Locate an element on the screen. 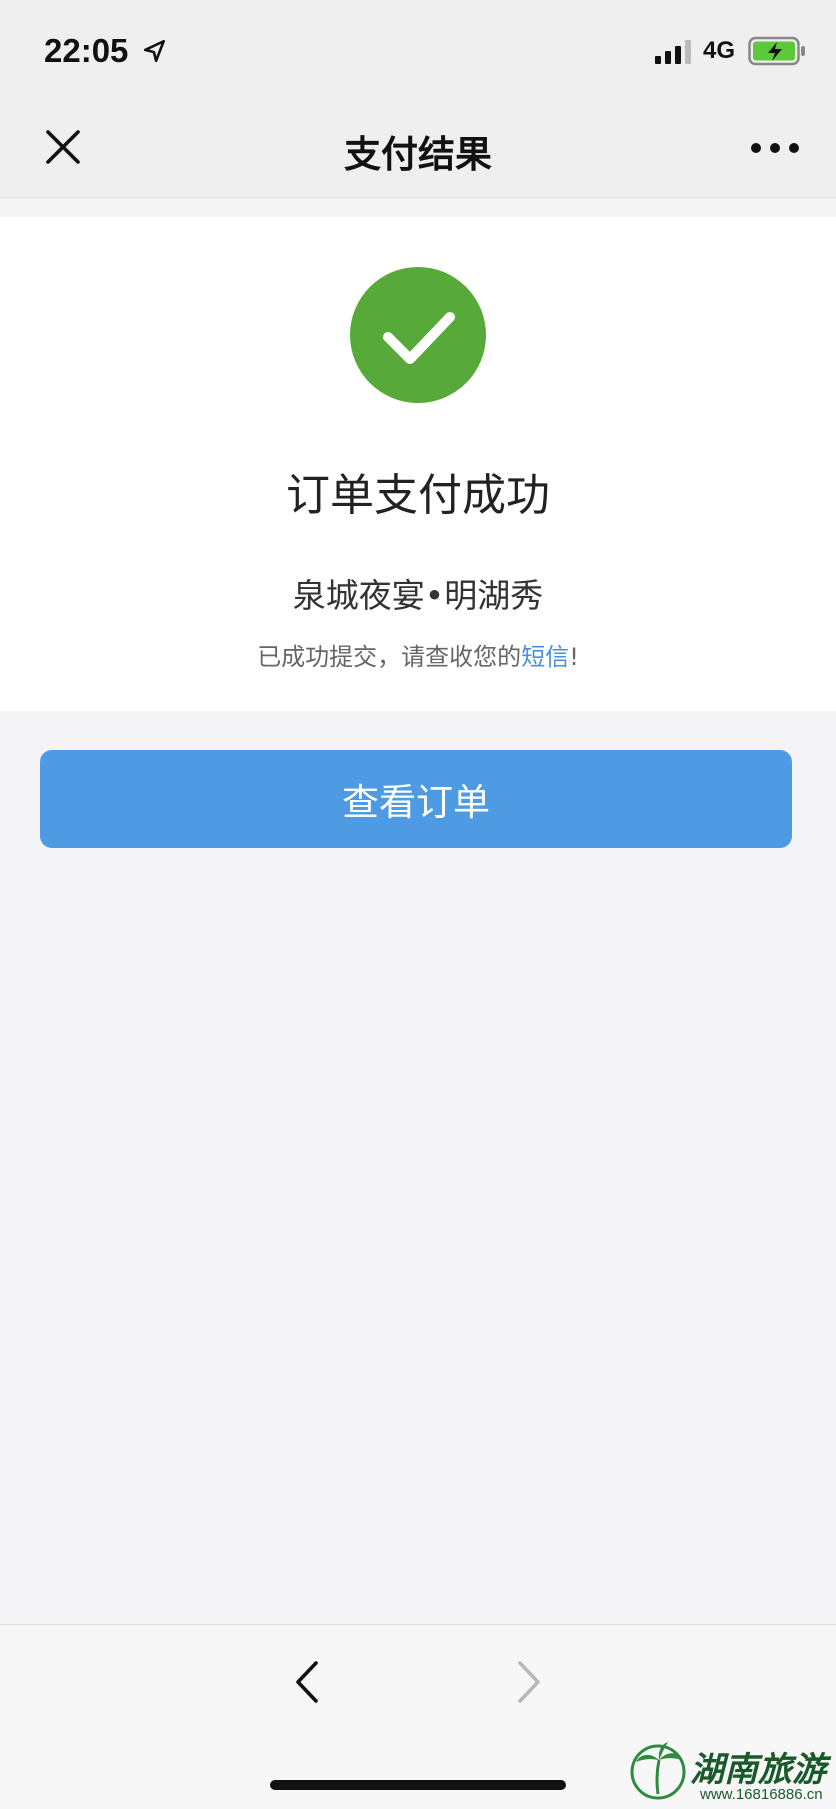  watermark: 湖南旅游 www.16816886.cn is located at coordinates (732, 1774).